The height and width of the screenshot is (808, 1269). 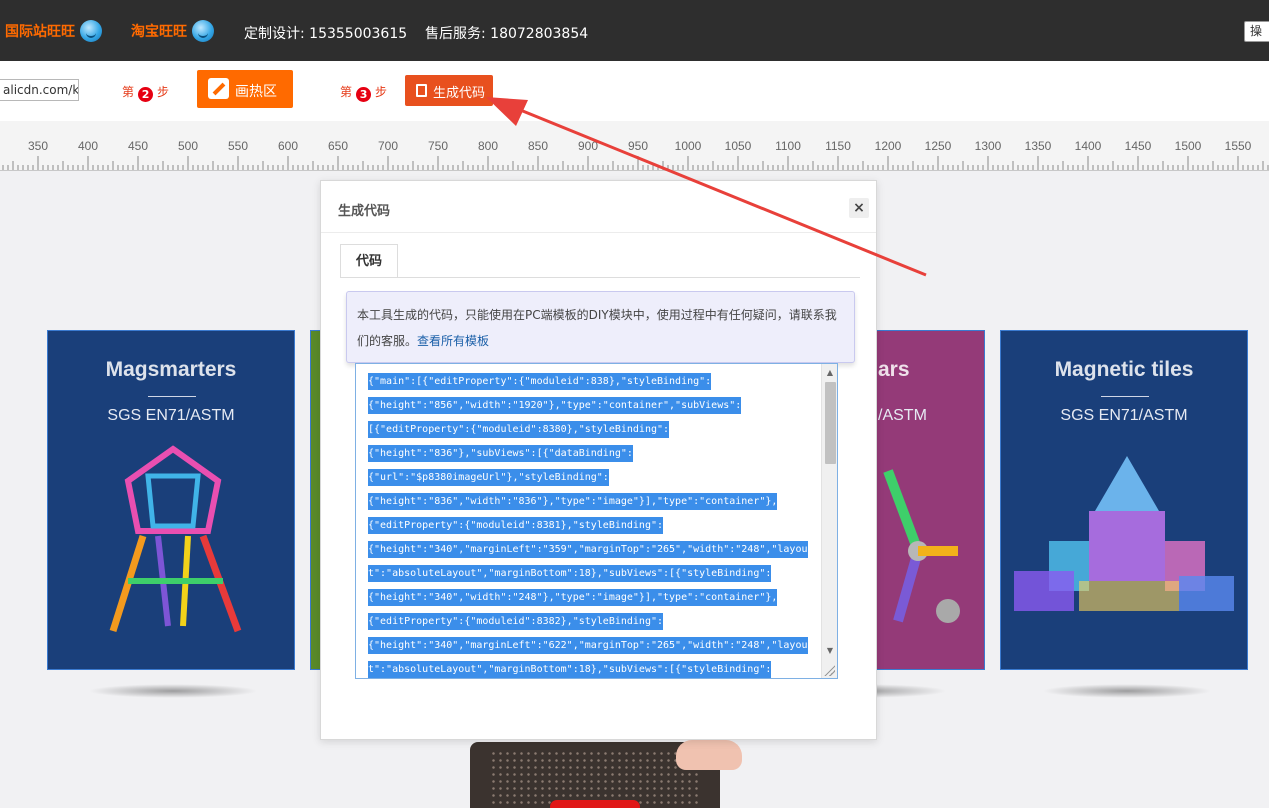 I want to click on ruler-tick-label: 950, so click(x=638, y=146).